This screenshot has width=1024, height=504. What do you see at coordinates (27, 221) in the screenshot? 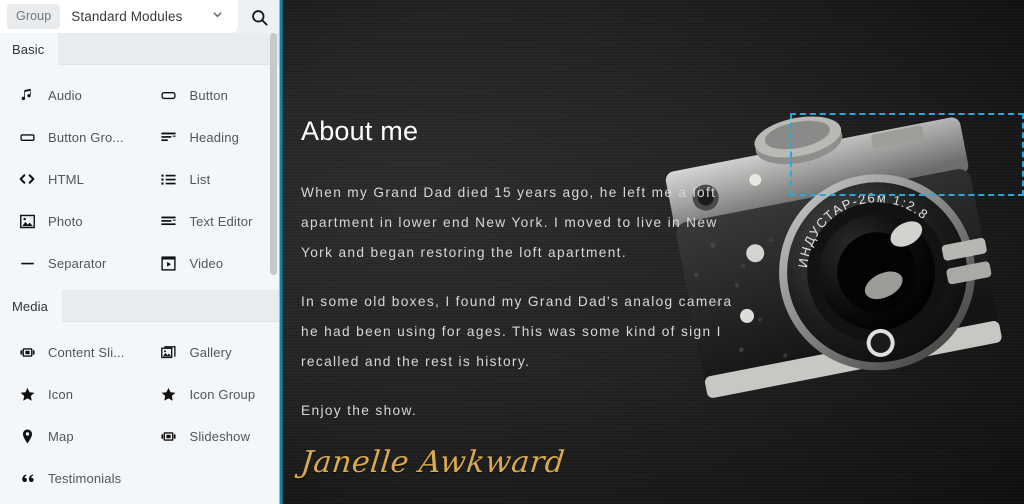
I see `photo-image-icon` at bounding box center [27, 221].